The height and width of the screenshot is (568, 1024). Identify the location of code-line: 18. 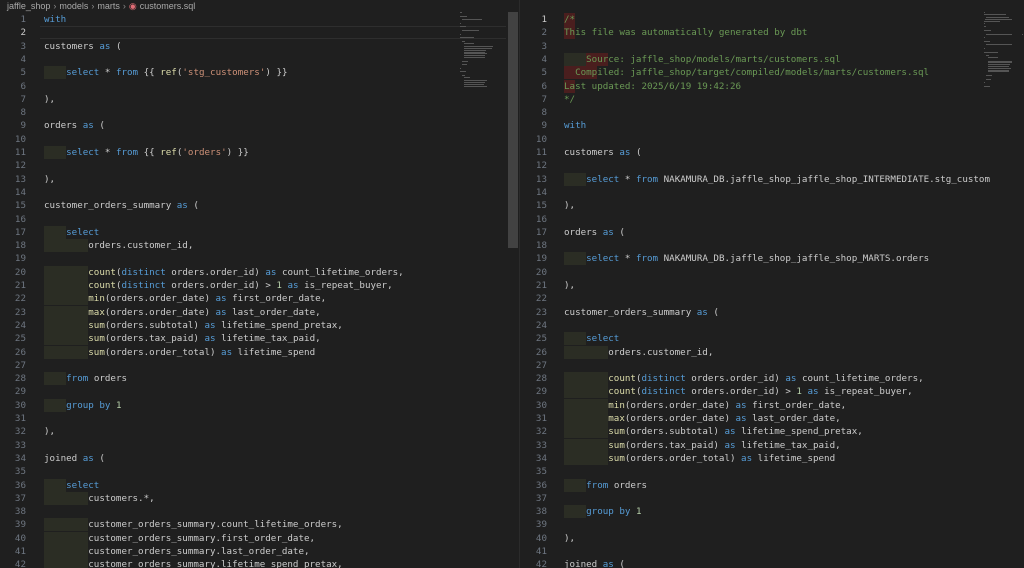
(772, 245).